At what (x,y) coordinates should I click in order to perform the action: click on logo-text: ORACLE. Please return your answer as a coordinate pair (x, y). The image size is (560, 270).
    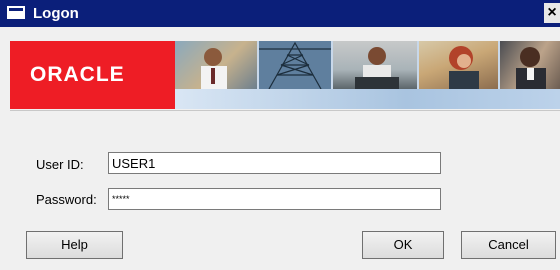
    Looking at the image, I should click on (77, 74).